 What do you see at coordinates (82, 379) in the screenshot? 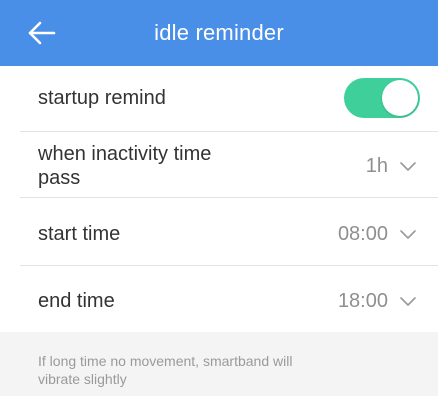
I see `footer-note-line2: vibrate slightly` at bounding box center [82, 379].